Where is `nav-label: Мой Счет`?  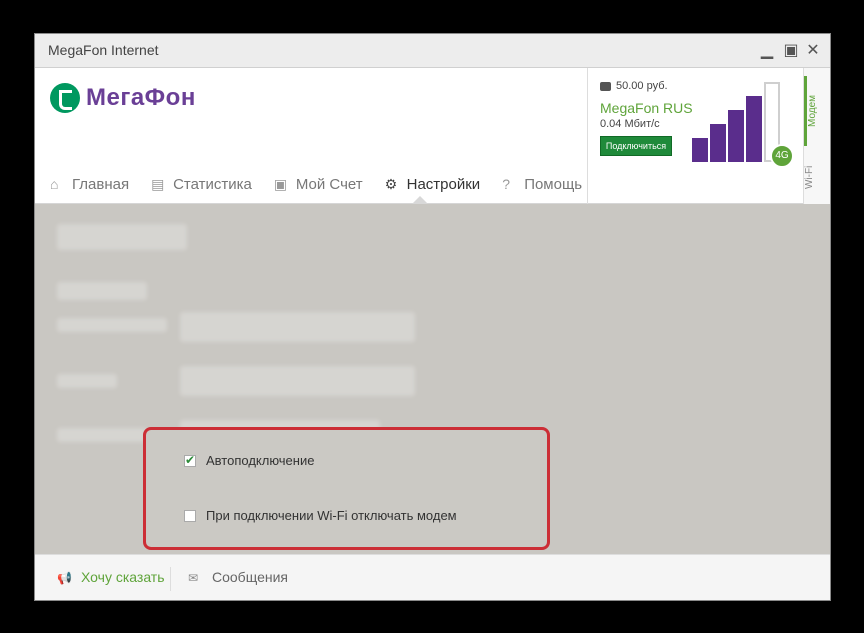
nav-label: Мой Счет is located at coordinates (329, 184).